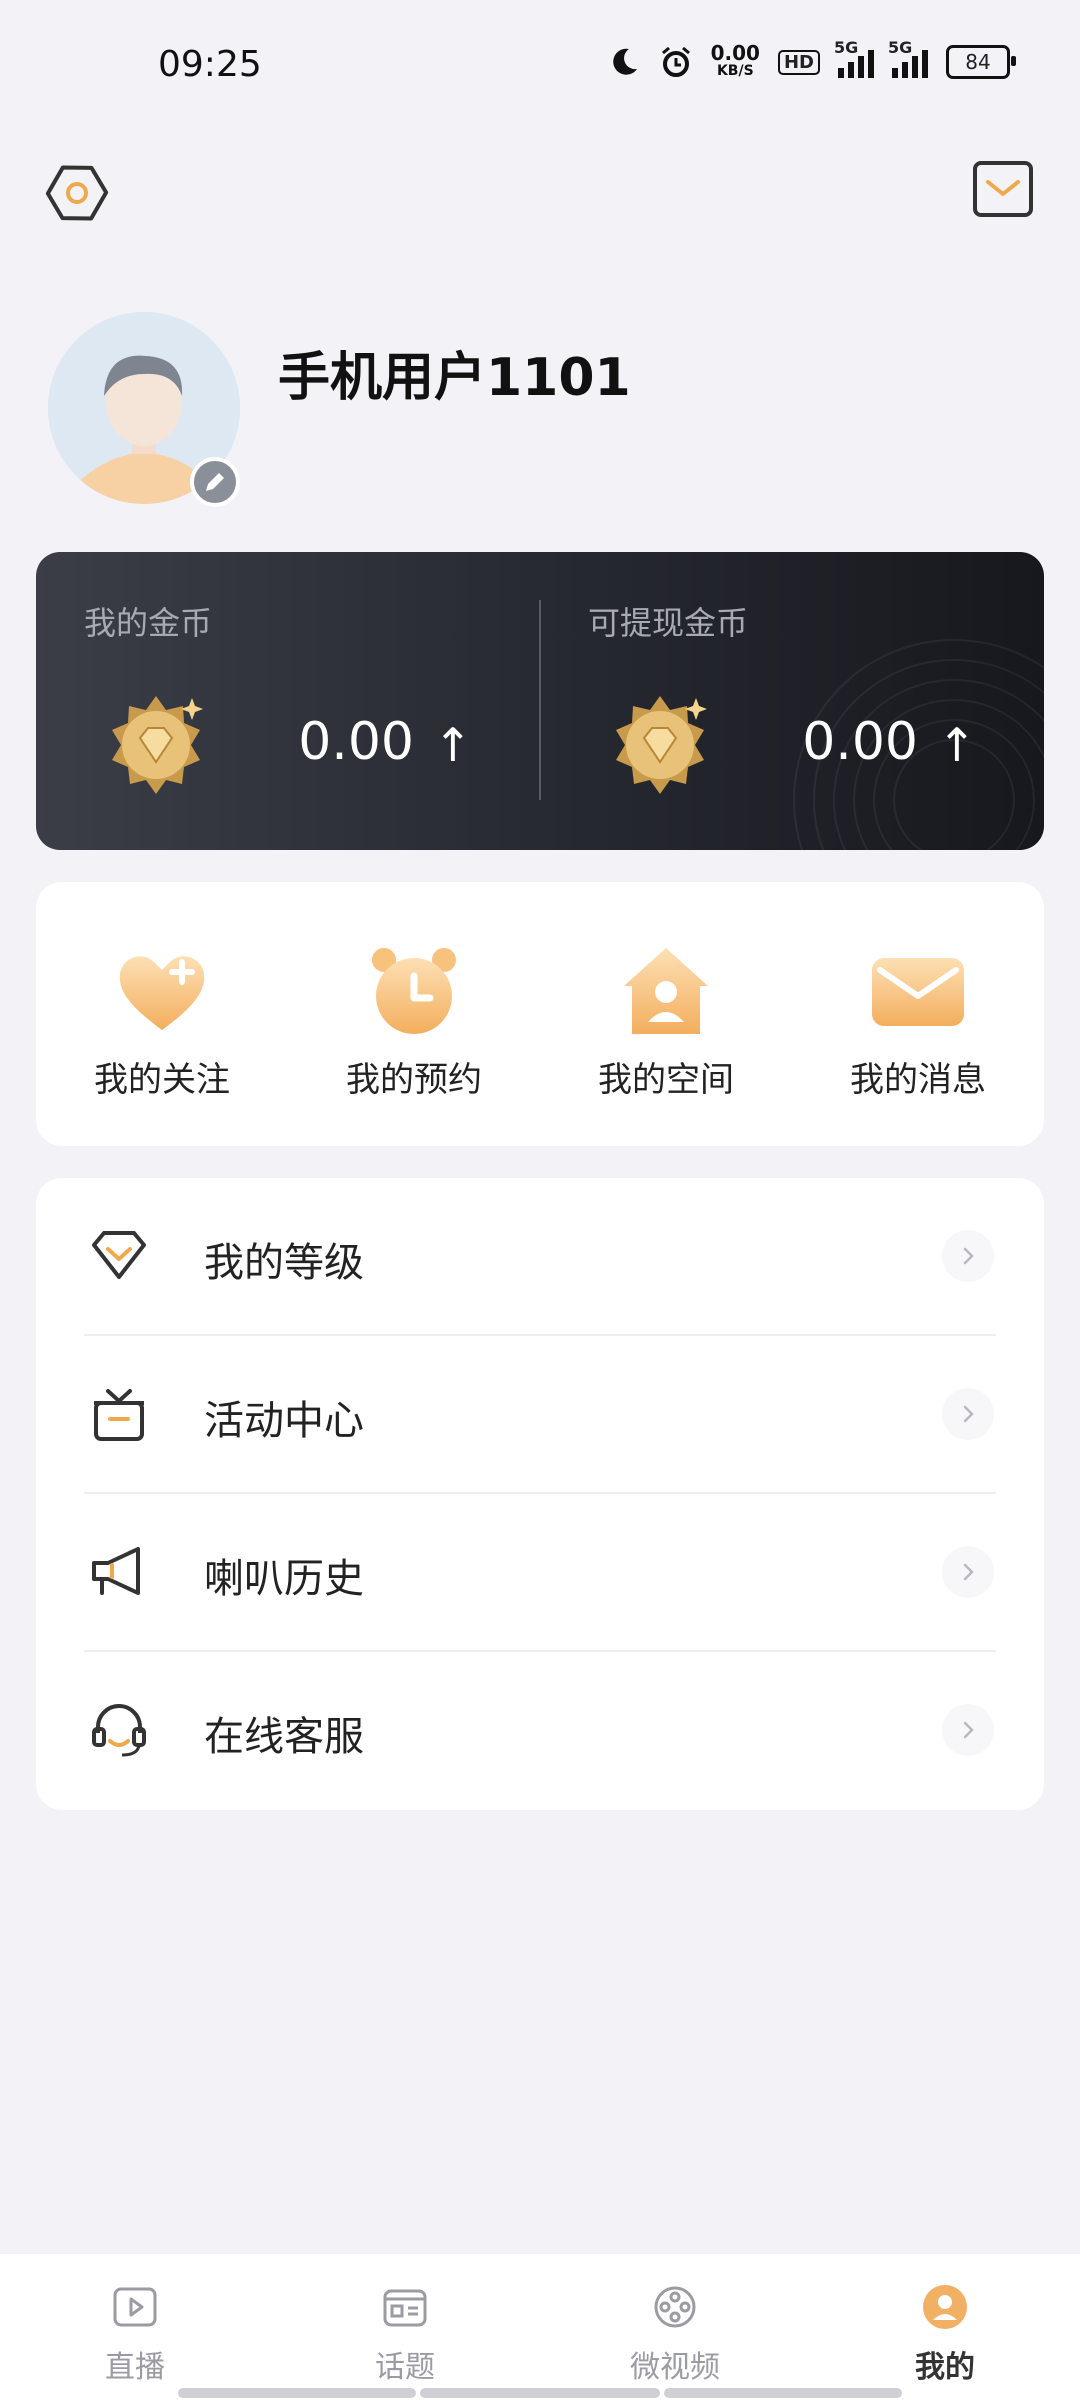 The image size is (1080, 2400). What do you see at coordinates (119, 1415) in the screenshot?
I see `gift-icon` at bounding box center [119, 1415].